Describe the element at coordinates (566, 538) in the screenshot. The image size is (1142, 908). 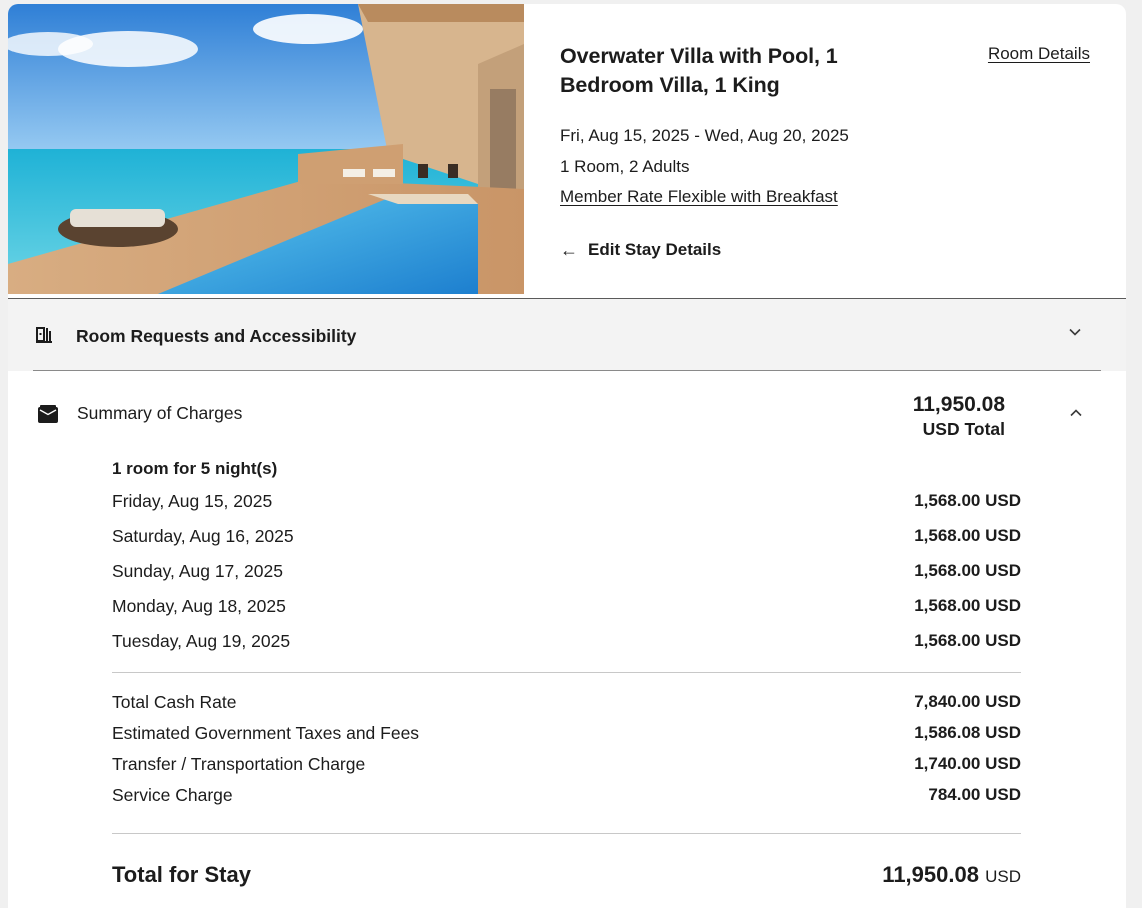
I see `night-row: Saturday, Aug 16, 2025 1,568.00 USD` at that location.